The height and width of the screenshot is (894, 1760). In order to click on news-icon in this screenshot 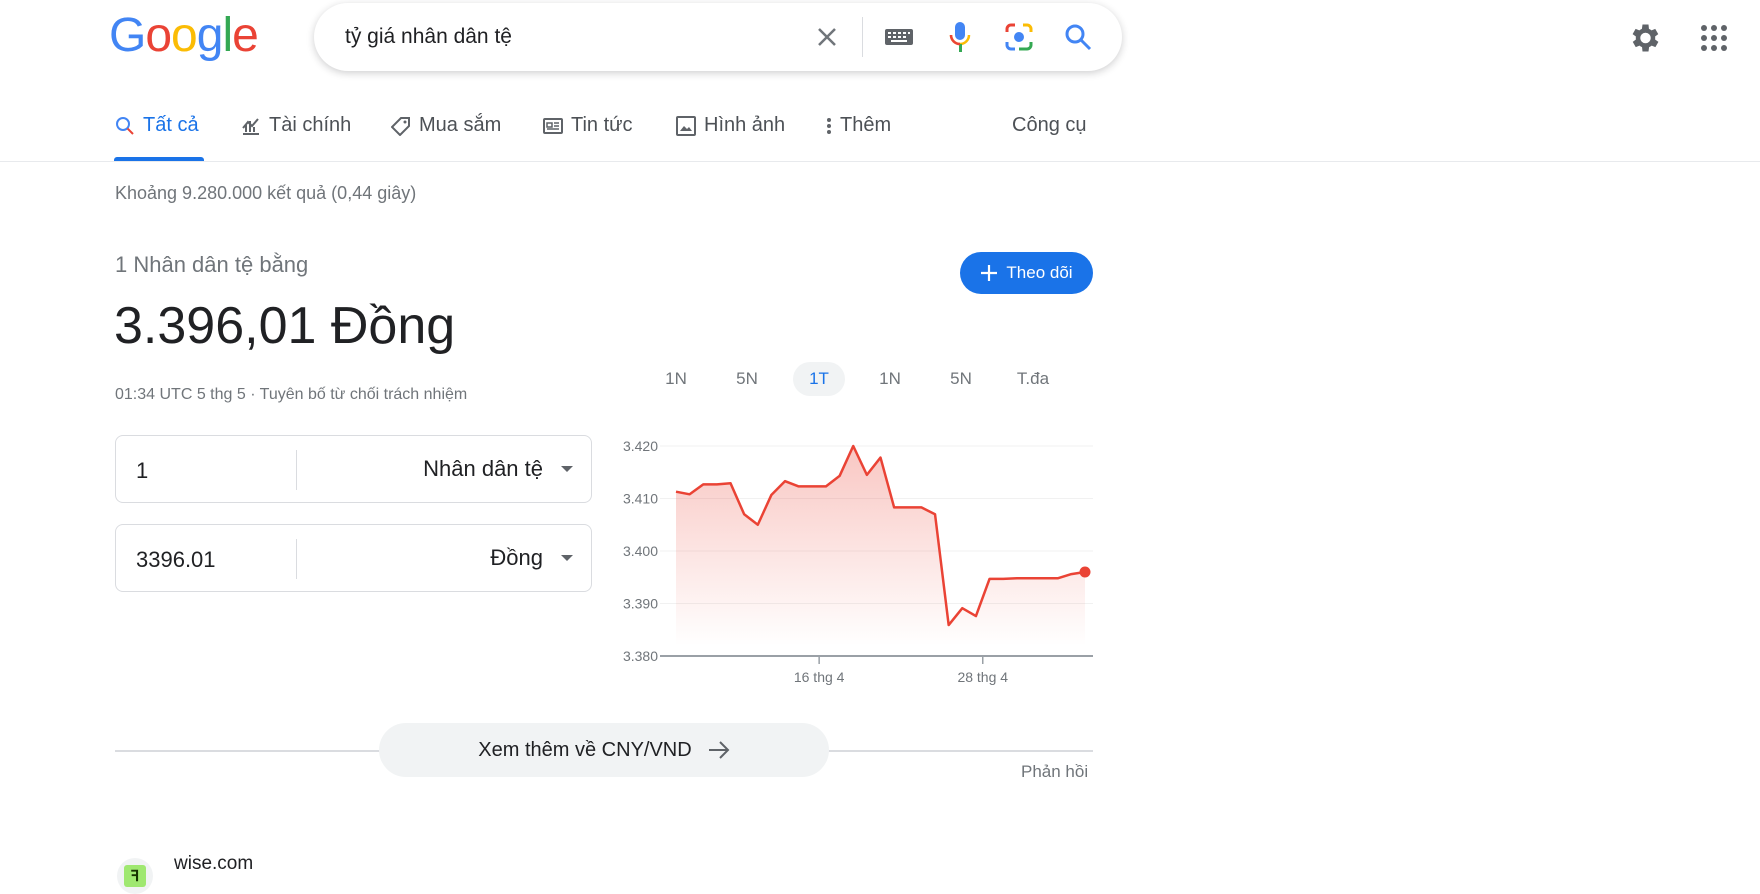, I will do `click(553, 125)`.